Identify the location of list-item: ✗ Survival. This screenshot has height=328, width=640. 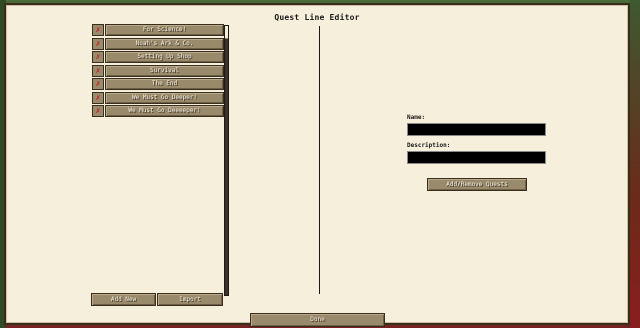
(159, 71).